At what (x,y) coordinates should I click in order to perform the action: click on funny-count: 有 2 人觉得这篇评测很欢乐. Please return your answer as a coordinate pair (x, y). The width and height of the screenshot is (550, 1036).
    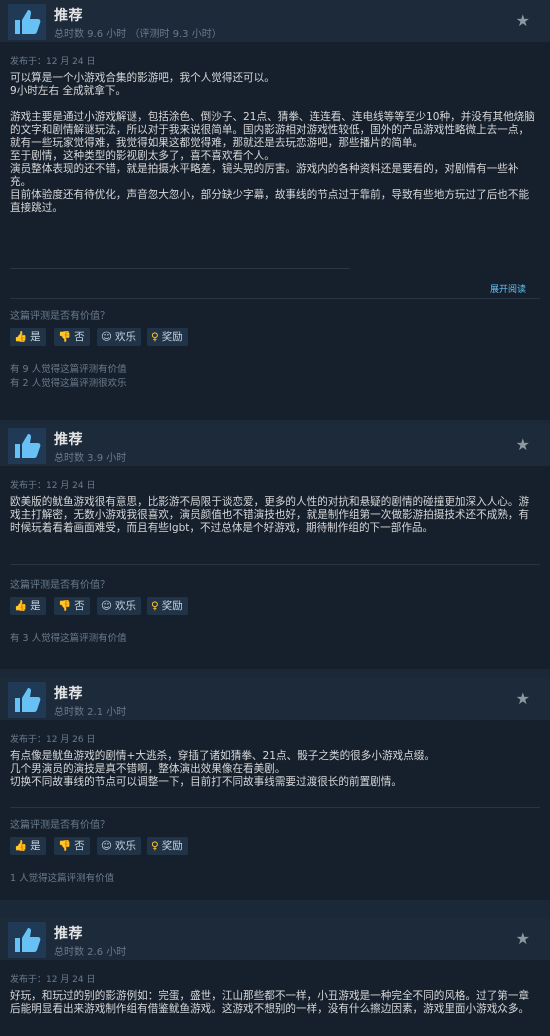
    Looking at the image, I should click on (68, 383).